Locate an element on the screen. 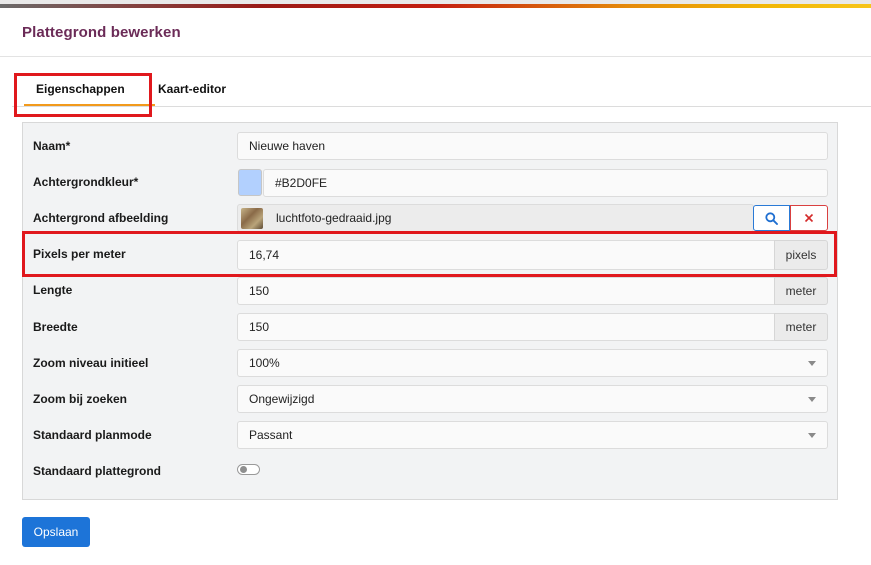  search-image-button is located at coordinates (771, 218).